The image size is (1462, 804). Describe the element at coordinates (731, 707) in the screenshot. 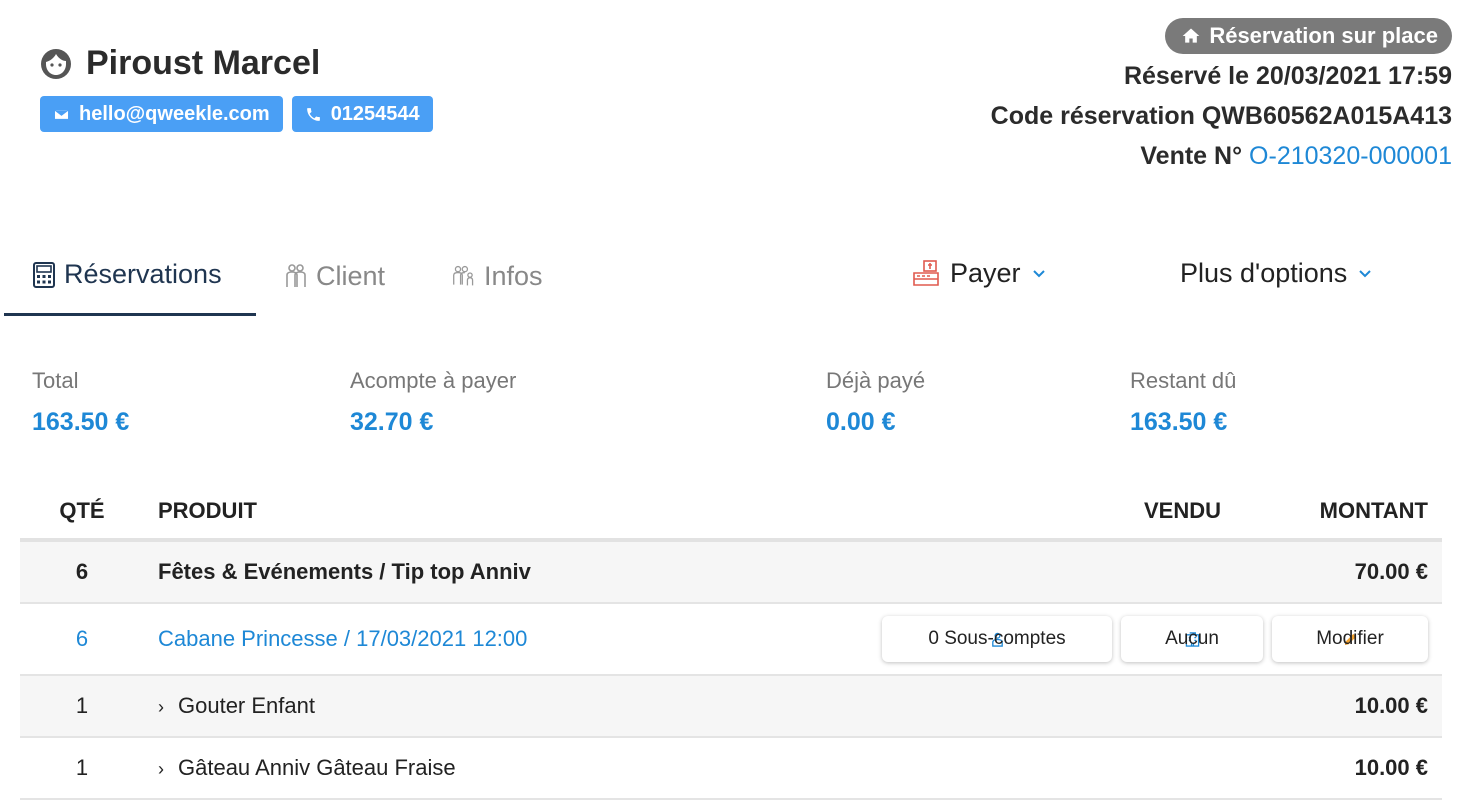

I see `table-row: 1 › Gouter Enfant 10.00 €` at that location.